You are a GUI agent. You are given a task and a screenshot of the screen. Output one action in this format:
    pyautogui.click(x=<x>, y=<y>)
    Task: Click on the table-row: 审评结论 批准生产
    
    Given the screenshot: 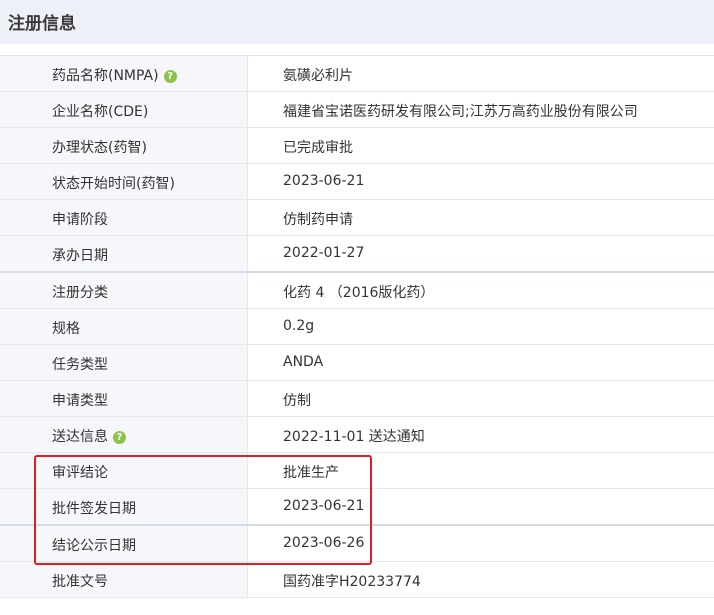 What is the action you would take?
    pyautogui.click(x=357, y=471)
    